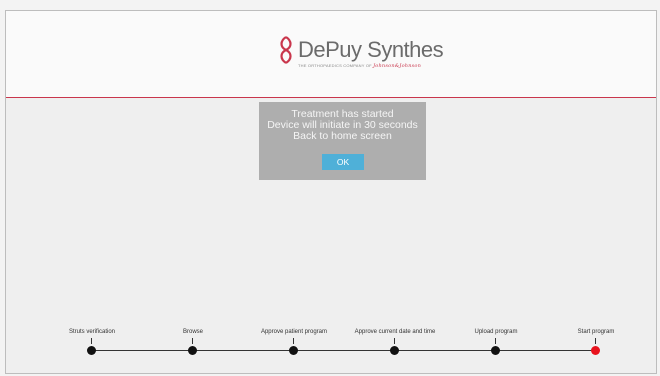 The image size is (660, 376). Describe the element at coordinates (371, 49) in the screenshot. I see `logo-text: DePuy Synthes` at that location.